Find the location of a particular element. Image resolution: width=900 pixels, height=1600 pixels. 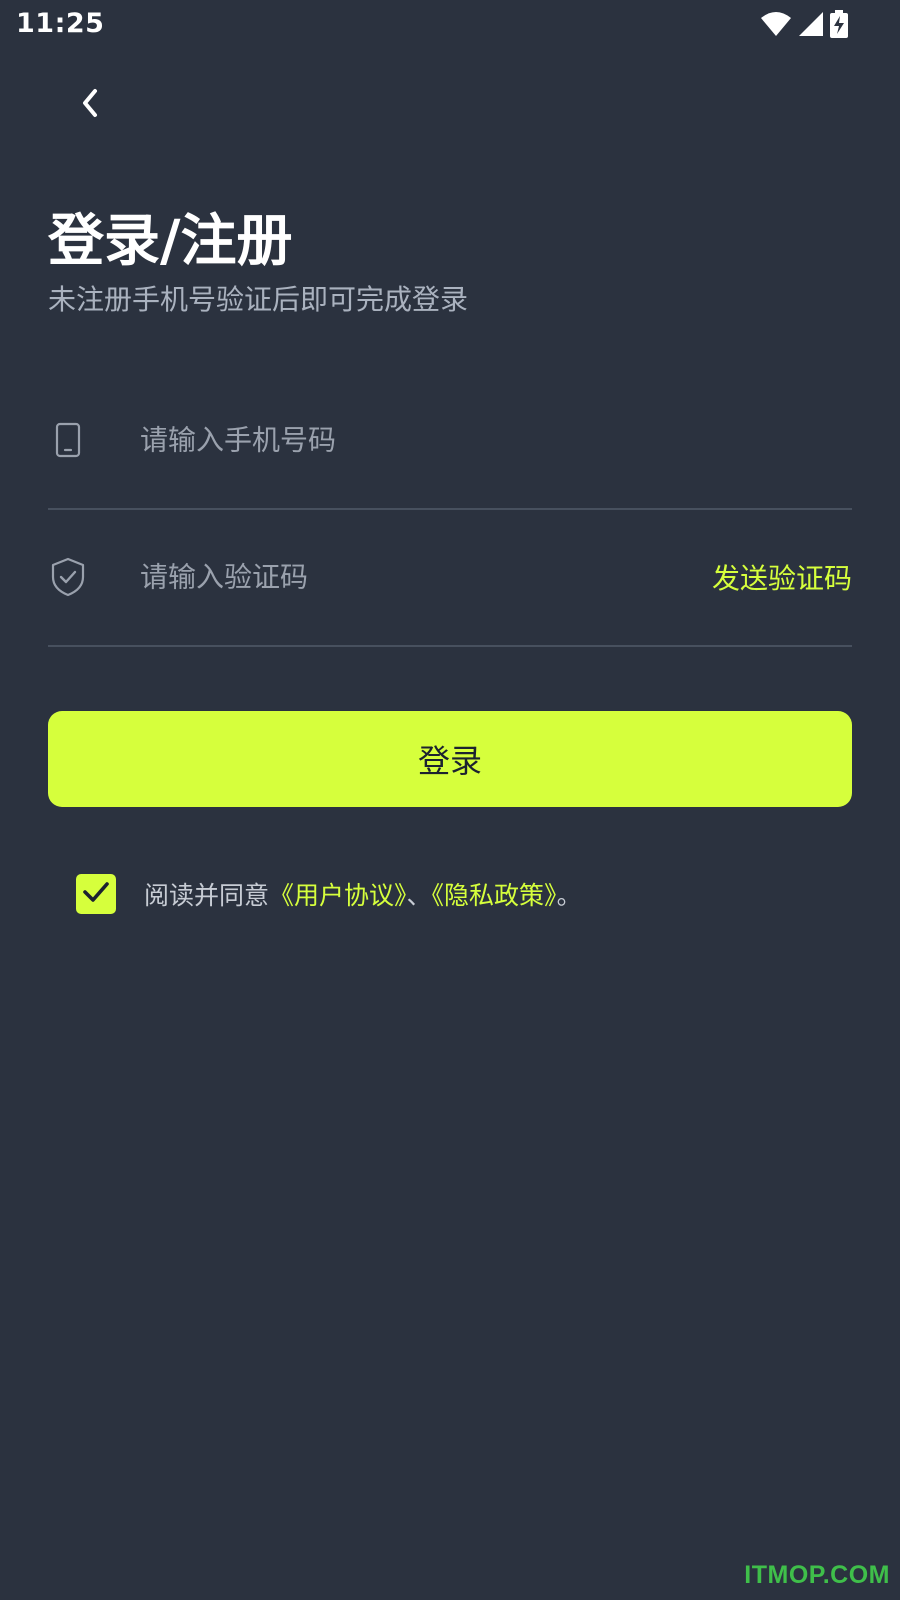

status-time: 11:25 is located at coordinates (60, 23).